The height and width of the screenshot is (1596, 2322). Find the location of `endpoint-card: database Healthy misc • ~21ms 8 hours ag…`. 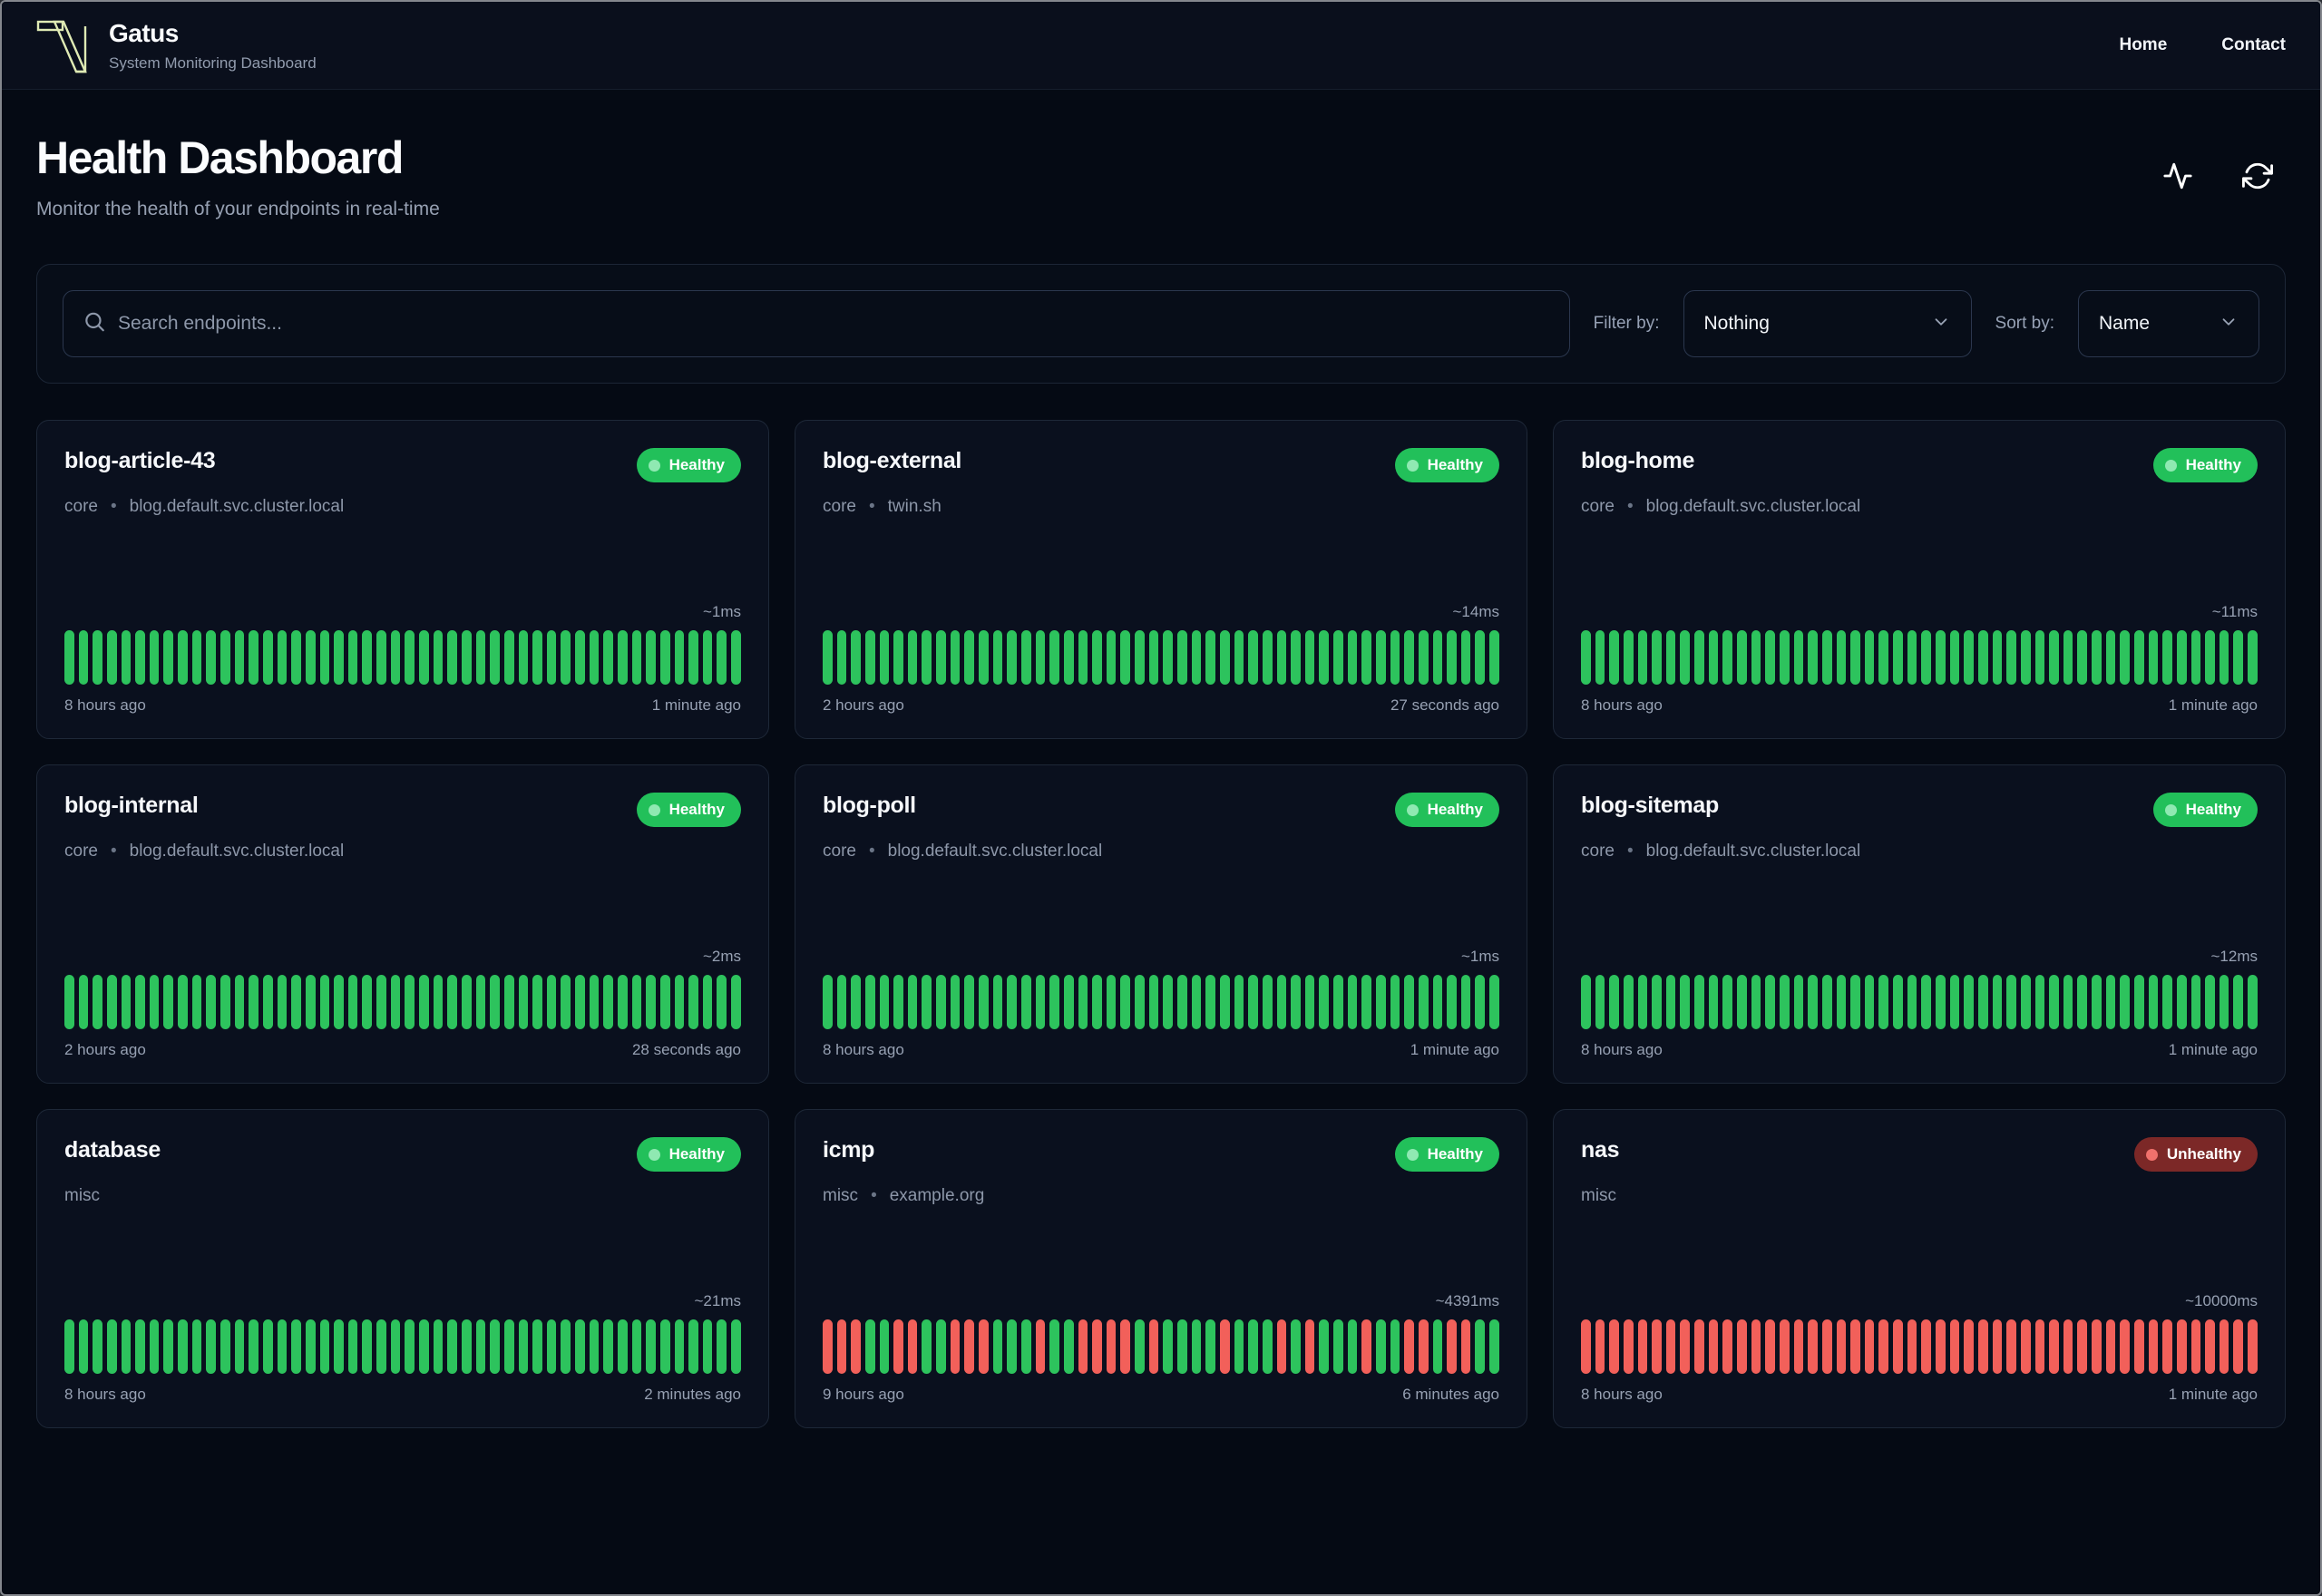

endpoint-card: database Healthy misc • ~21ms 8 hours ag… is located at coordinates (402, 1268).